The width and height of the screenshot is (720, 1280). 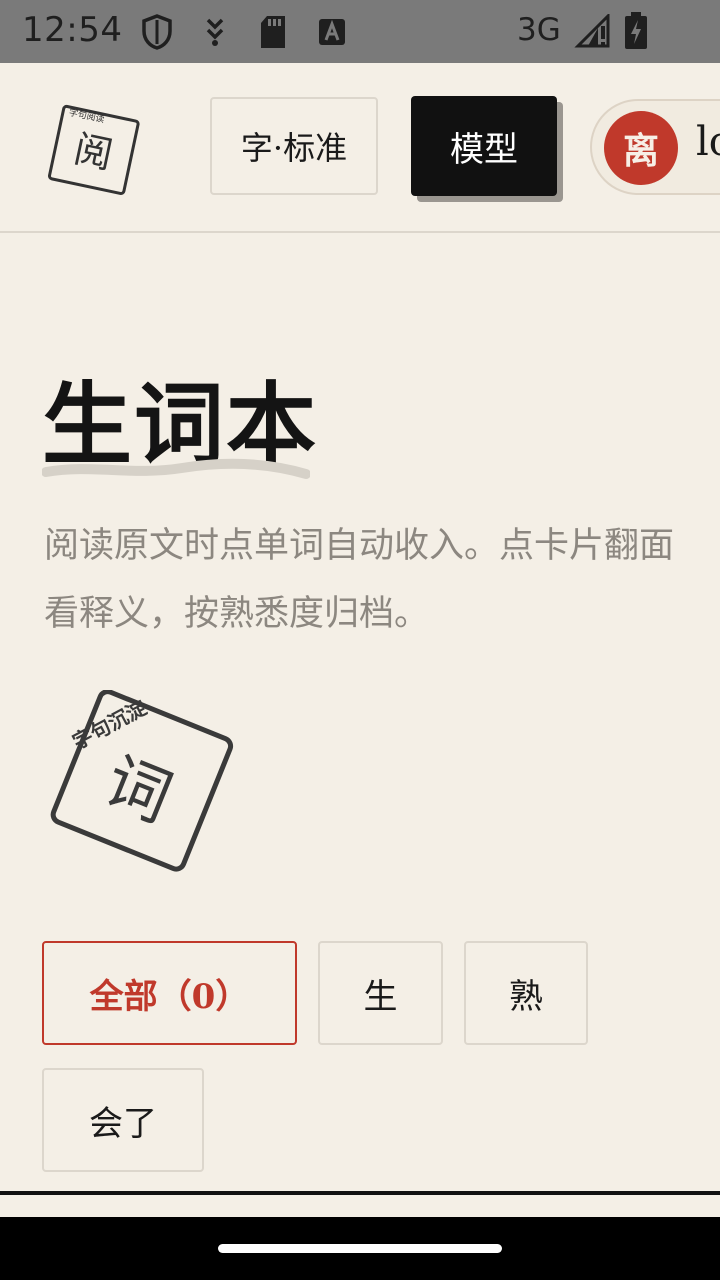 What do you see at coordinates (484, 146) in the screenshot?
I see `model-button: 模型` at bounding box center [484, 146].